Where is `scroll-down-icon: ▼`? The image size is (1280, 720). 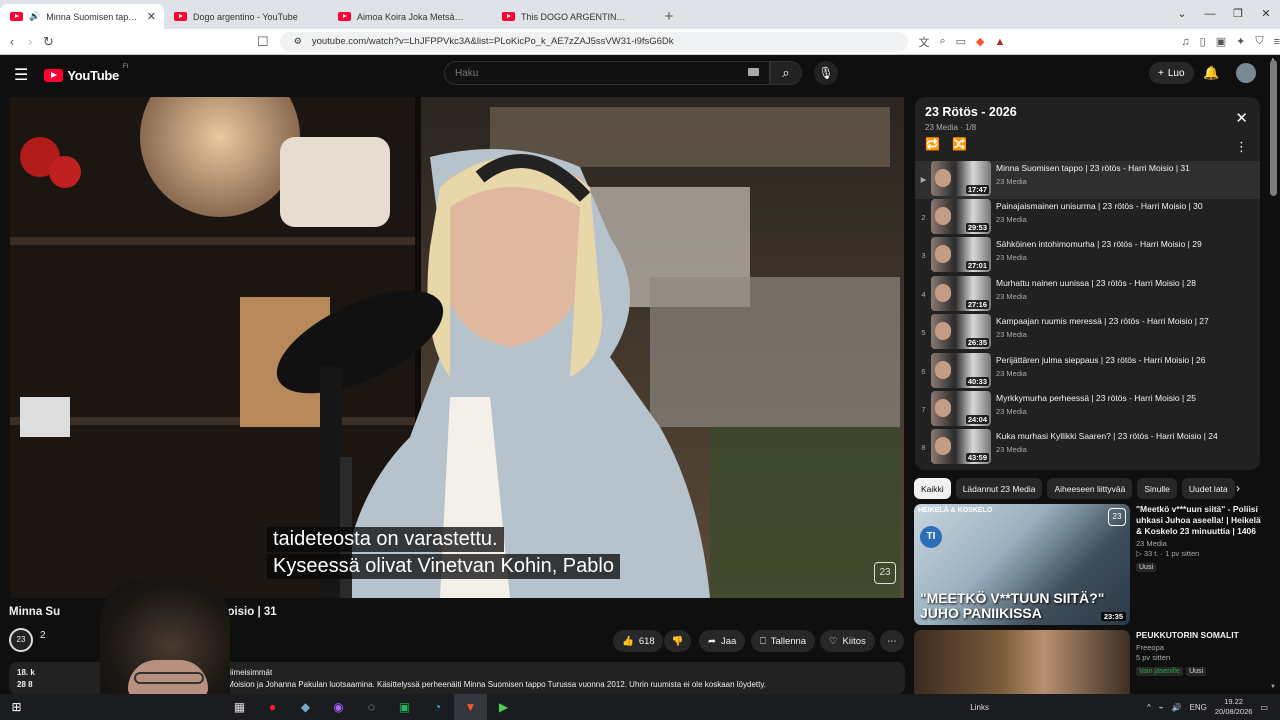
scroll-down-icon: ▼ is located at coordinates (1273, 687).